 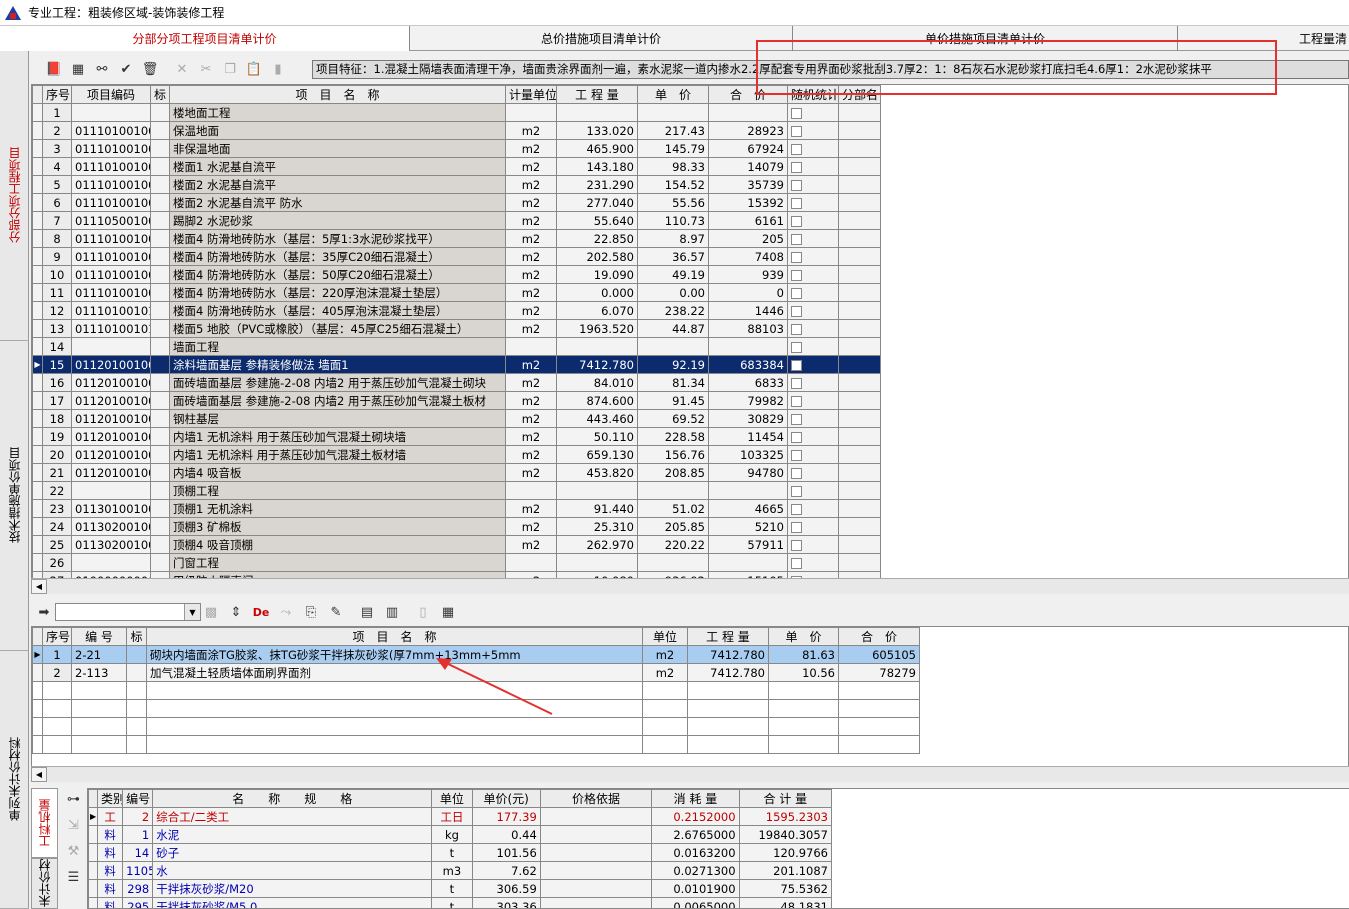 I want to click on item-unit, so click(x=531, y=112).